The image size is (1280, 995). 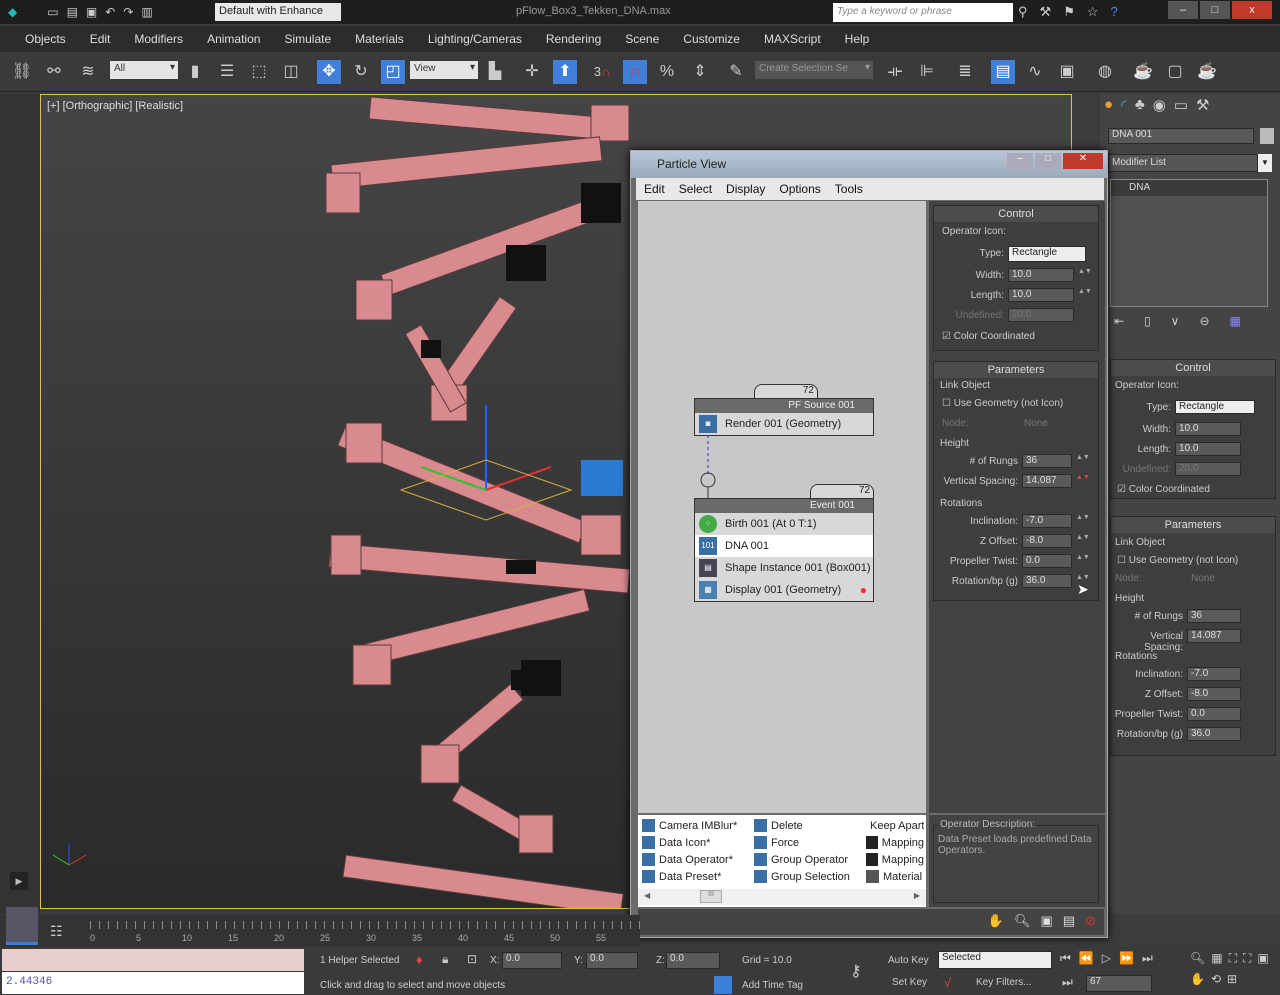 What do you see at coordinates (1041, 275) in the screenshot?
I see `width-field: 10.0` at bounding box center [1041, 275].